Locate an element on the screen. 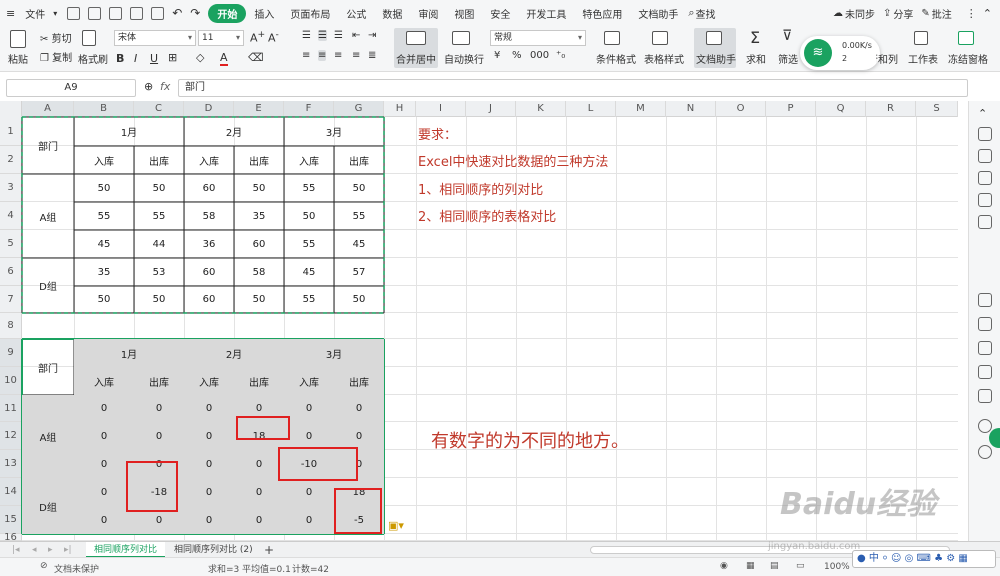 The image size is (1000, 576). font-grow-button: A+ is located at coordinates (257, 37).